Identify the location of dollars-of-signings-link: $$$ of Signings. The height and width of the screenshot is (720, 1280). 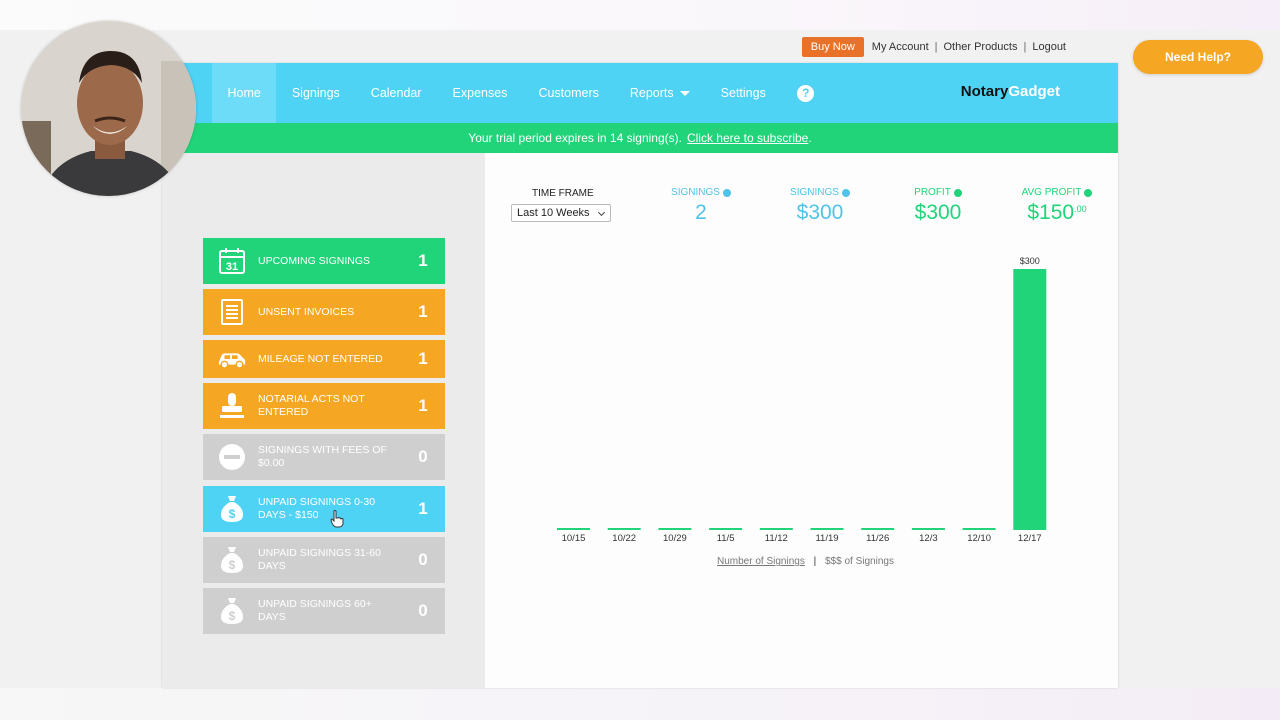
(859, 561).